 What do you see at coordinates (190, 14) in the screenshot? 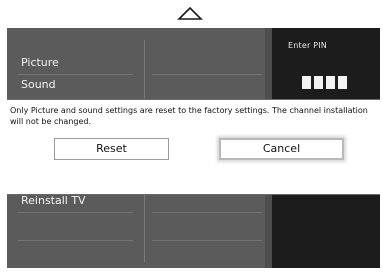
I see `up-arrow-icon` at bounding box center [190, 14].